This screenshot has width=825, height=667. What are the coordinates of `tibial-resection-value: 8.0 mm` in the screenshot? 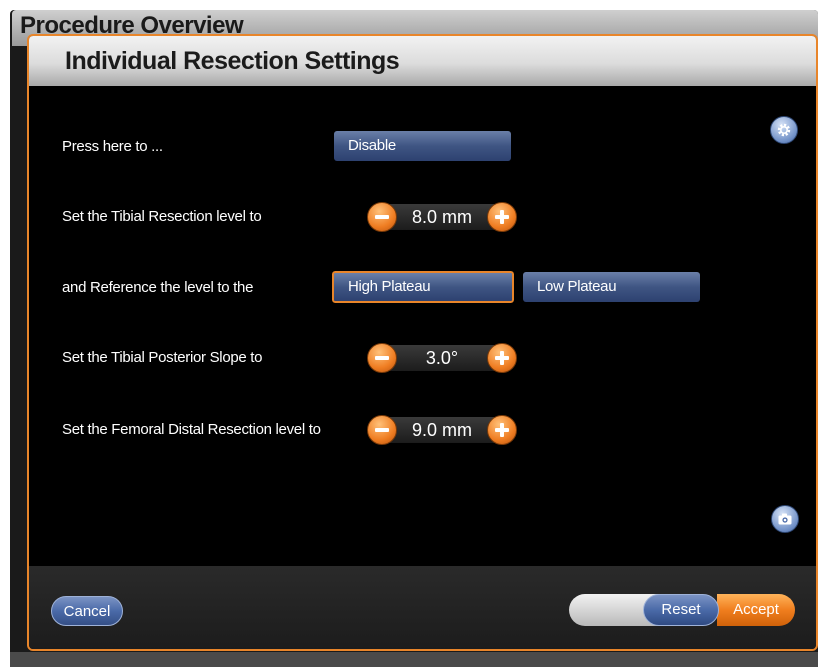 It's located at (441, 217).